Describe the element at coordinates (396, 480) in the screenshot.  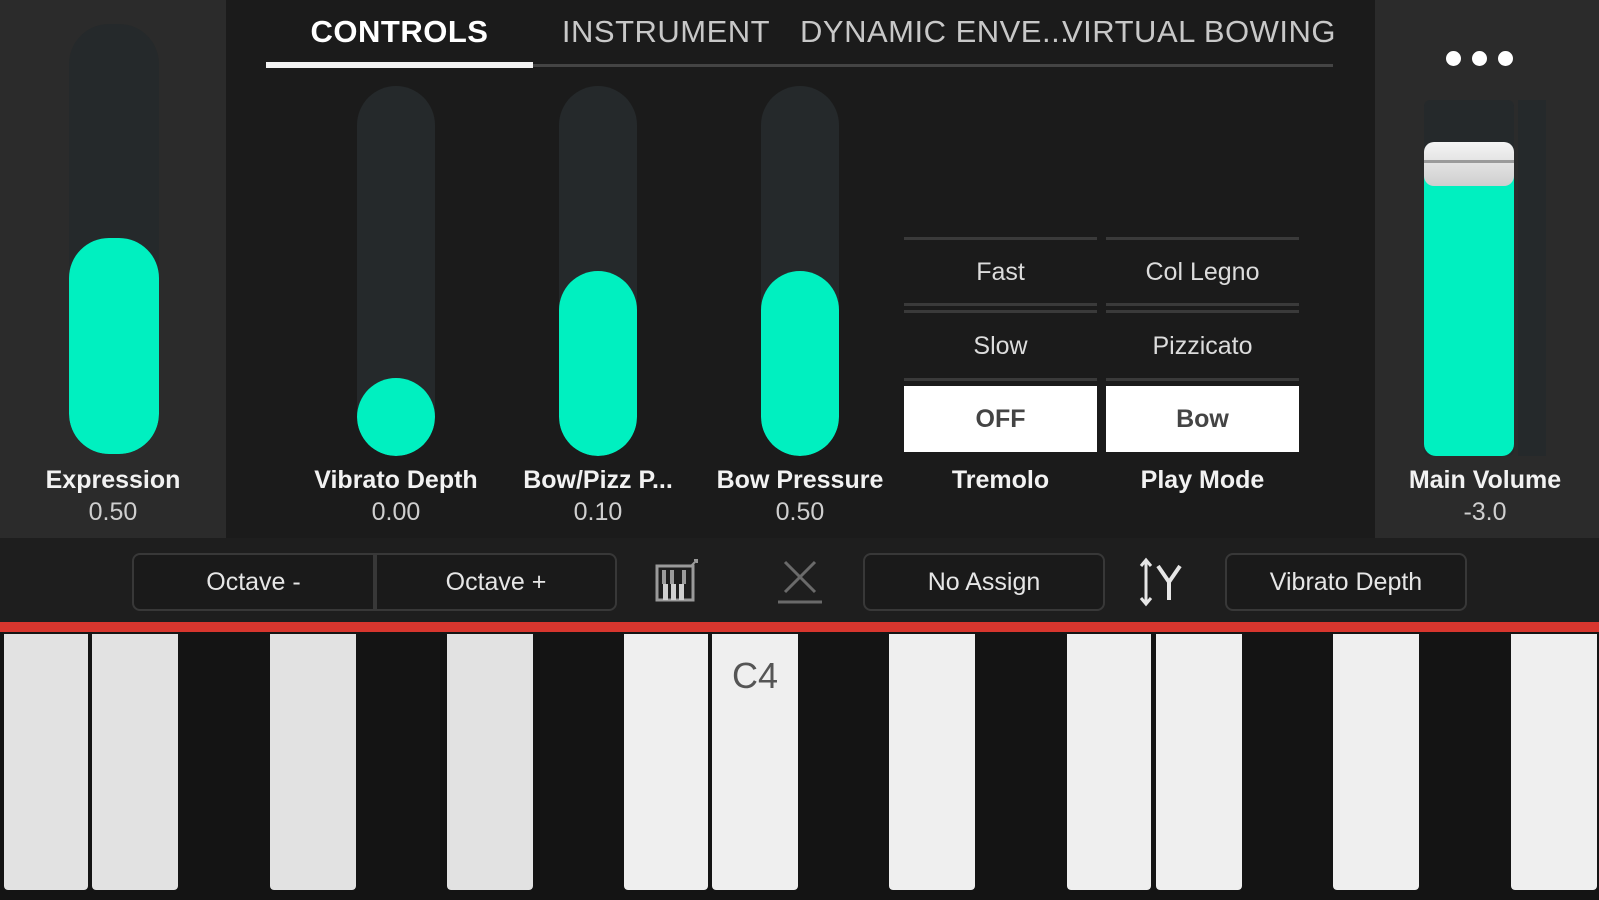
I see `vibrato-depth-label: Vibrato Depth` at that location.